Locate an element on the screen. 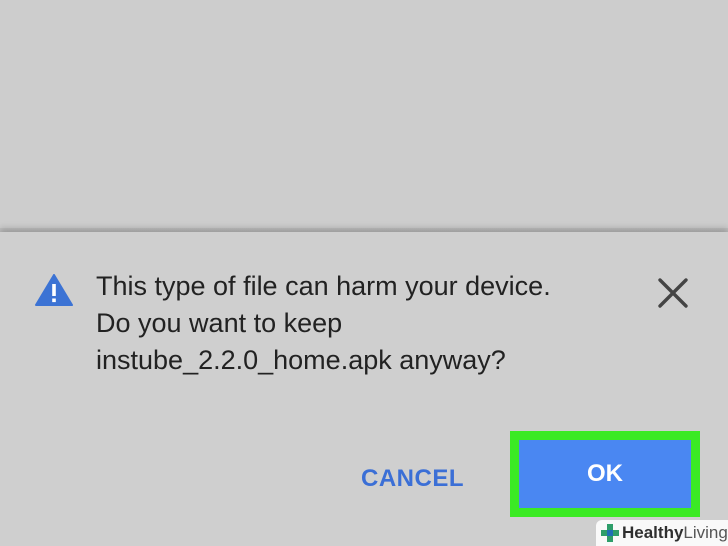 This screenshot has width=728, height=546. warning-message-line: instube_2.2.0_home.apk anyway? is located at coordinates (301, 360).